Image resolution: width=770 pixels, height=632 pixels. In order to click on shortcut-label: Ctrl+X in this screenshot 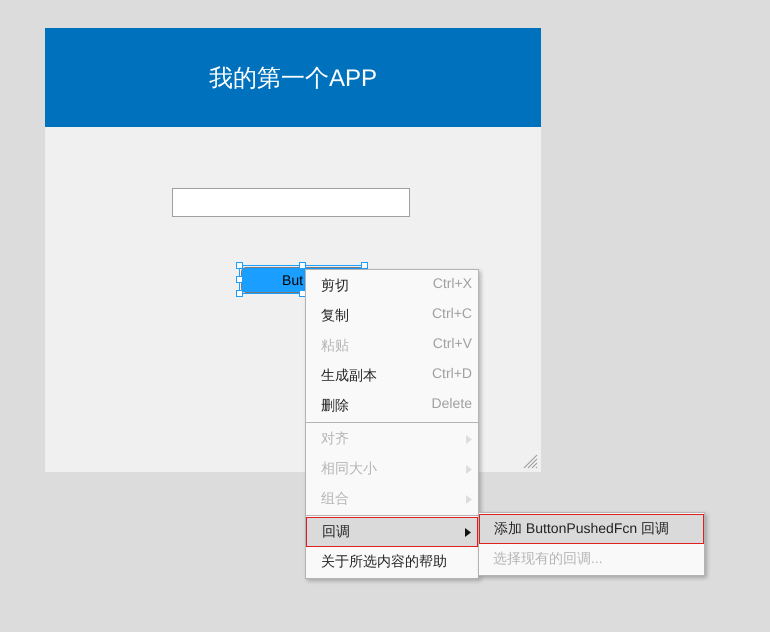, I will do `click(452, 283)`.